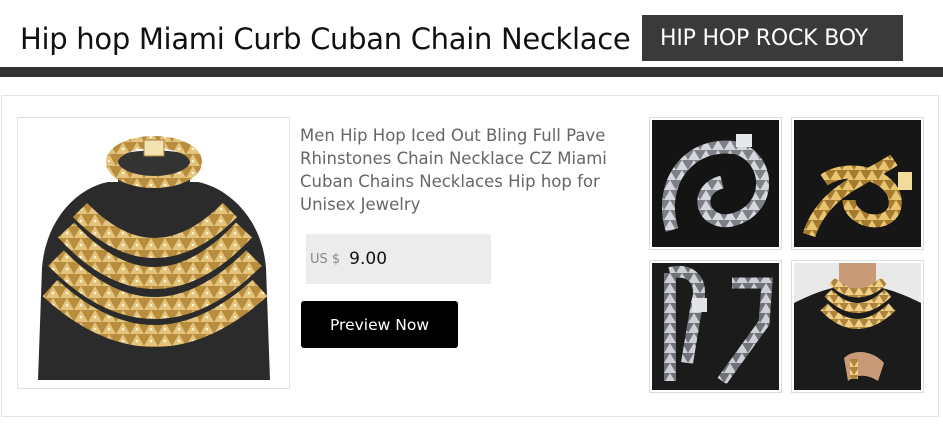  What do you see at coordinates (325, 259) in the screenshot?
I see `price-currency: US $` at bounding box center [325, 259].